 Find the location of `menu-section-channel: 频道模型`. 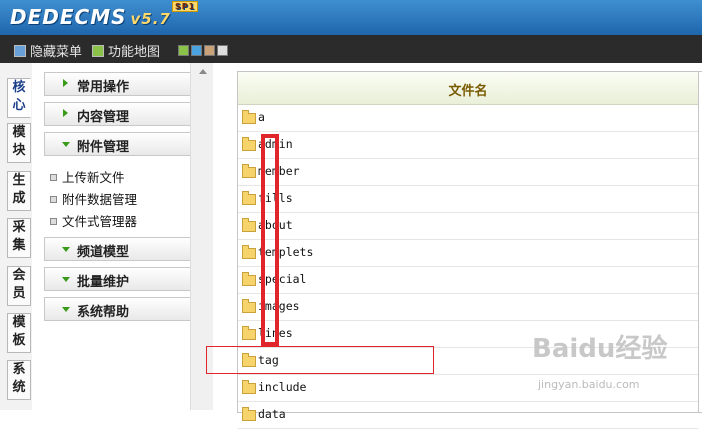

menu-section-channel: 频道模型 is located at coordinates (129, 249).